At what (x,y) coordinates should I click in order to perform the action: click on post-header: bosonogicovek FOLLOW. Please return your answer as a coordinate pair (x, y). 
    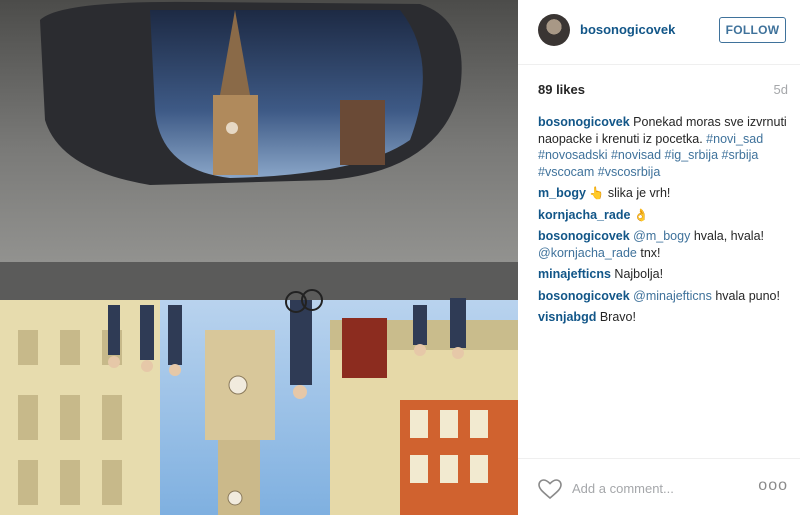
    Looking at the image, I should click on (659, 32).